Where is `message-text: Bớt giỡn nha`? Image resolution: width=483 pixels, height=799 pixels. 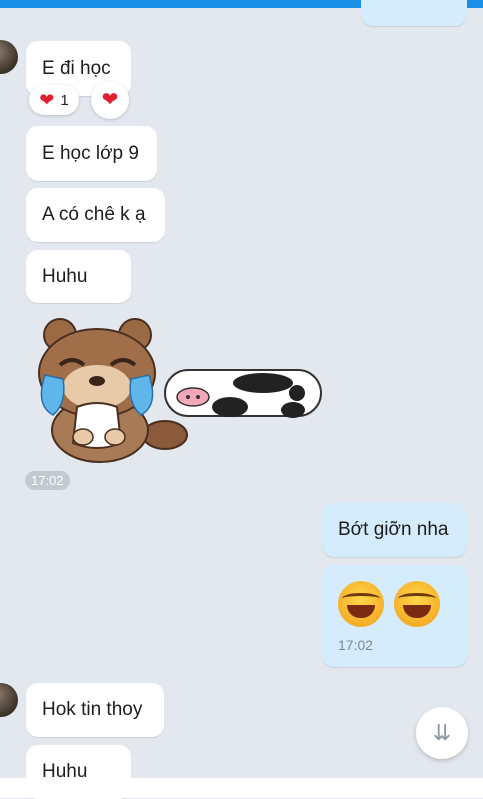
message-text: Bớt giỡn nha is located at coordinates (393, 529).